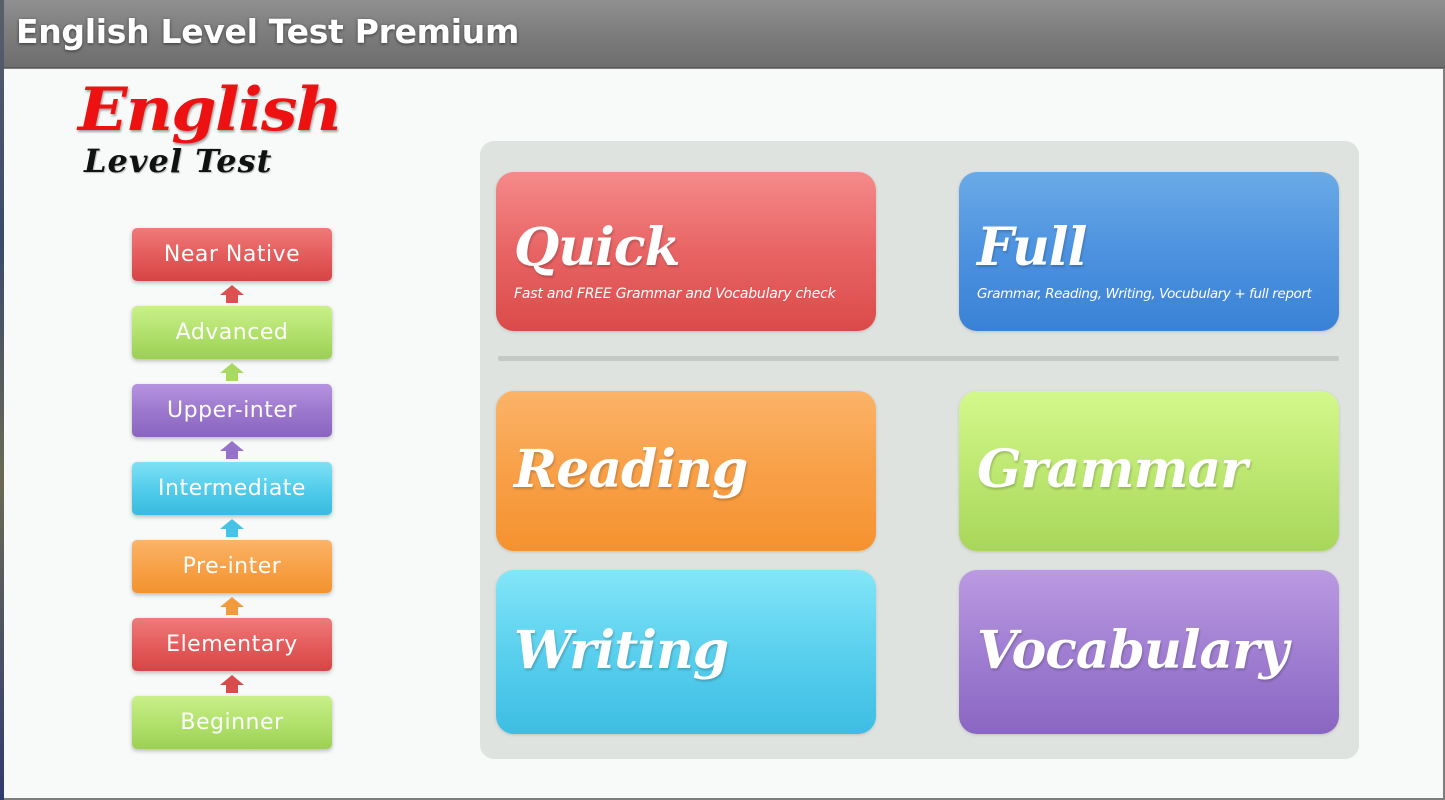  What do you see at coordinates (1133, 650) in the screenshot?
I see `vocabulary-test-title: Vocabulary` at bounding box center [1133, 650].